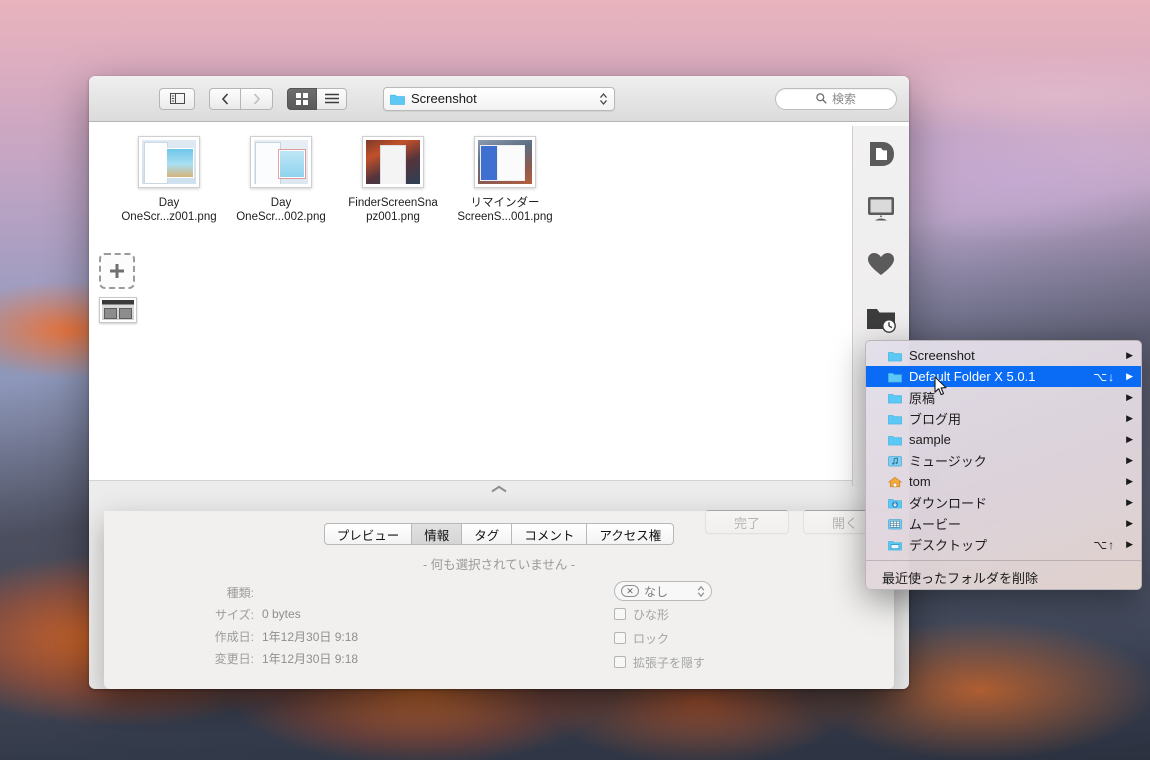  I want to click on window-preview-button, so click(118, 310).